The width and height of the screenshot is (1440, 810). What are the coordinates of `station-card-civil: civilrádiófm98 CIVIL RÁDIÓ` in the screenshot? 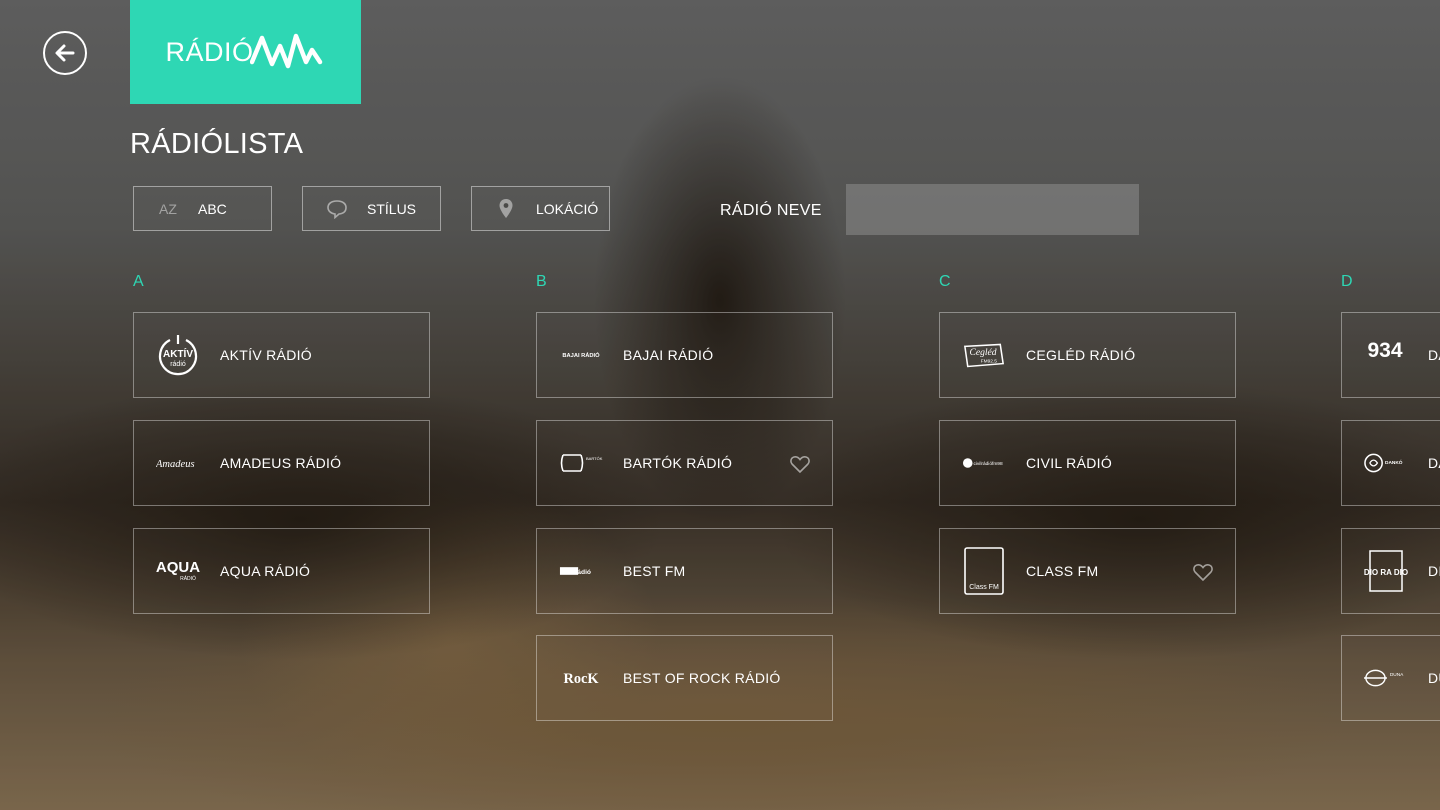 It's located at (1087, 463).